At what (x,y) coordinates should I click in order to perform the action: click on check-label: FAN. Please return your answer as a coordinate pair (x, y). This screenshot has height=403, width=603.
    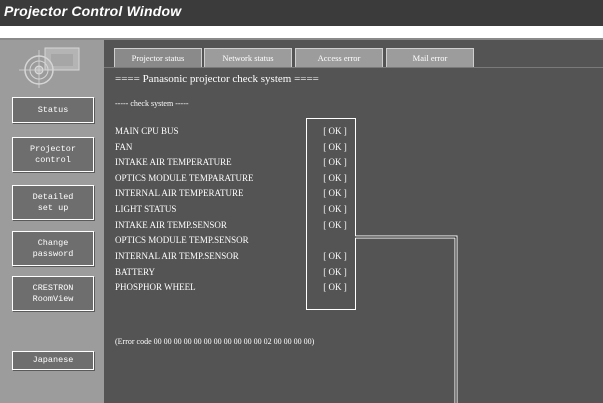
    Looking at the image, I should click on (124, 147).